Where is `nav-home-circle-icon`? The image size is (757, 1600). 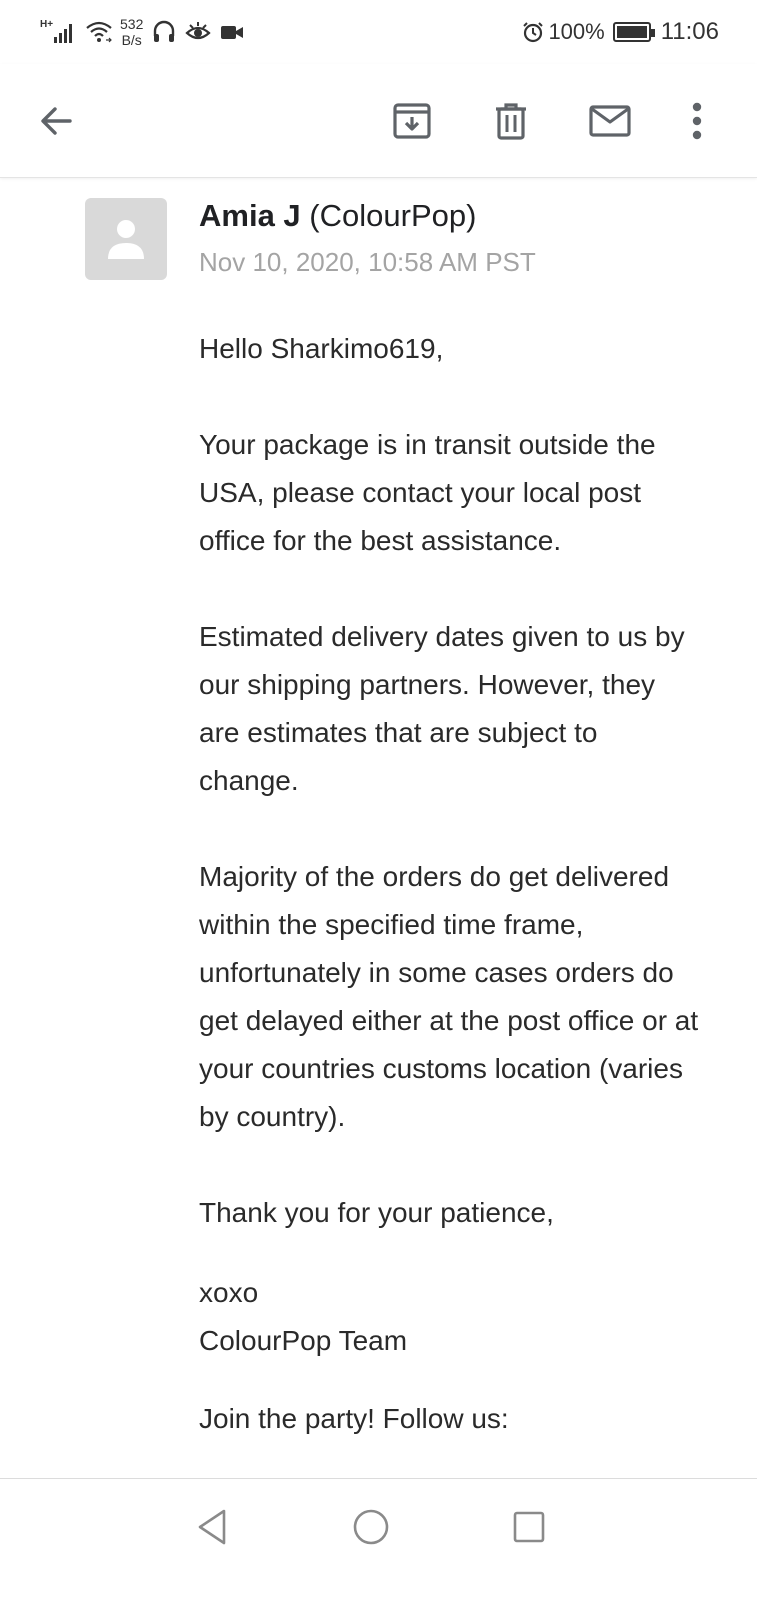
nav-home-circle-icon is located at coordinates (371, 1527).